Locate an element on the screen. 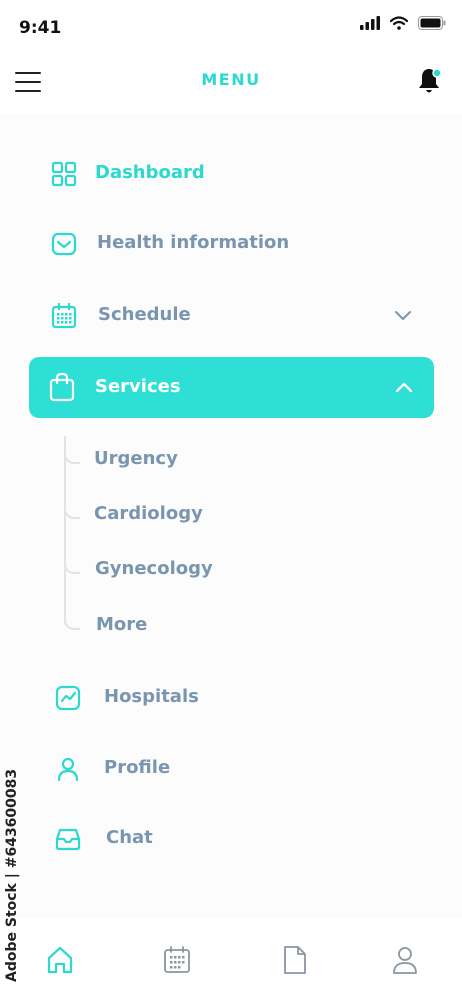  menu-item-profile: Profile is located at coordinates (231, 770).